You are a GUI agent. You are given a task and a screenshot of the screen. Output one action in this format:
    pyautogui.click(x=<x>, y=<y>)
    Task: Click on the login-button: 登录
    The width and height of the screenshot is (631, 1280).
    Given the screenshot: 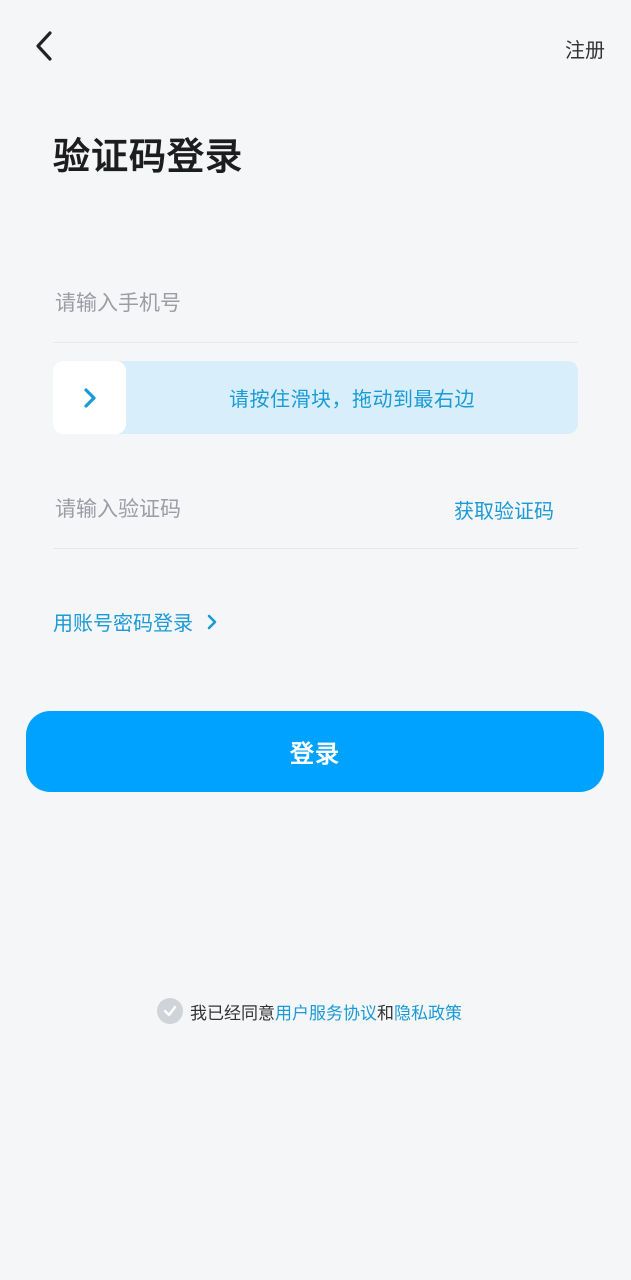 What is the action you would take?
    pyautogui.click(x=315, y=751)
    